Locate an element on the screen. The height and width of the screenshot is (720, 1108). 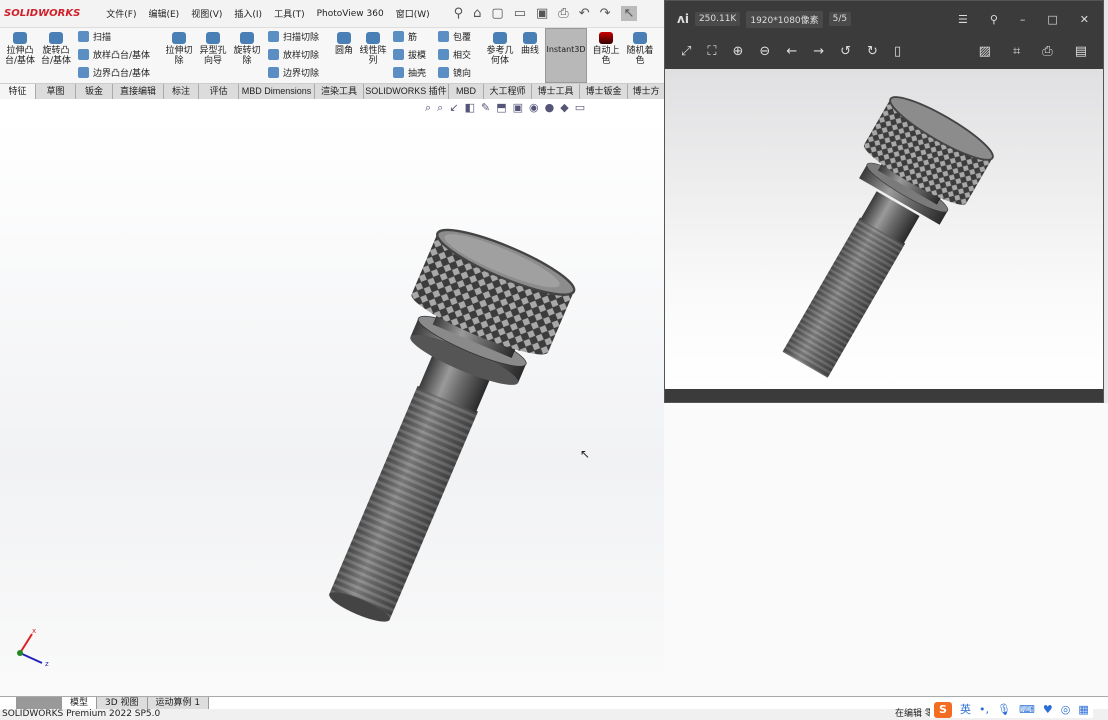
hide-show-icon: ◉ is located at coordinates (534, 108).